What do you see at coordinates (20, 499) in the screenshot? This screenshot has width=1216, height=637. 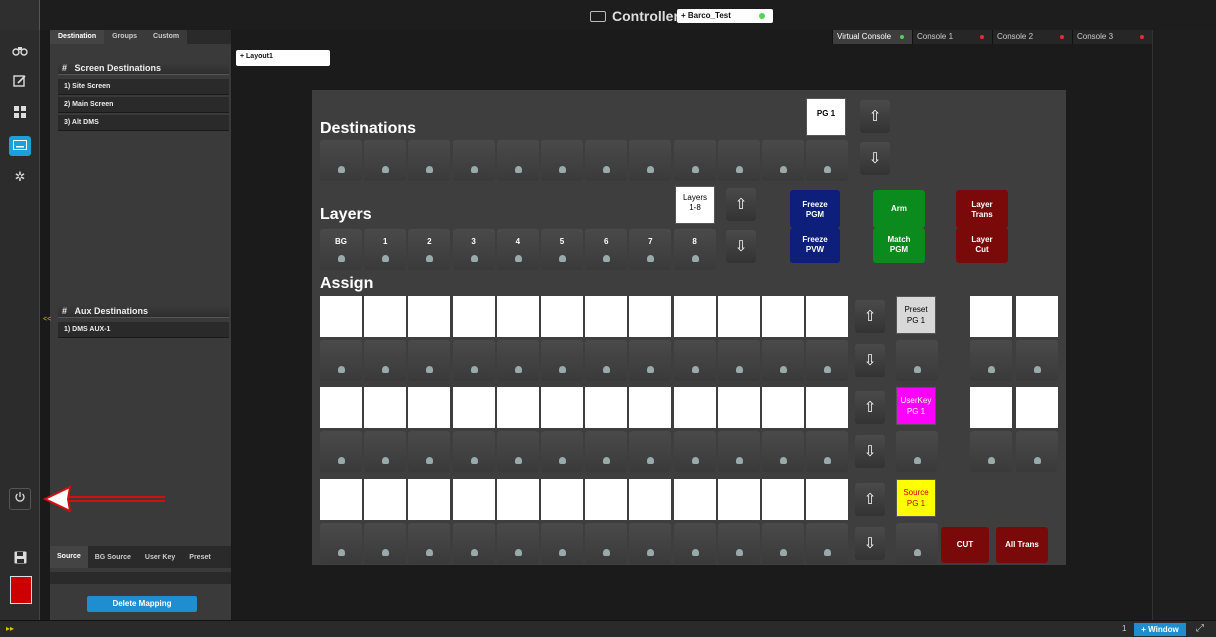 I see `power-icon` at bounding box center [20, 499].